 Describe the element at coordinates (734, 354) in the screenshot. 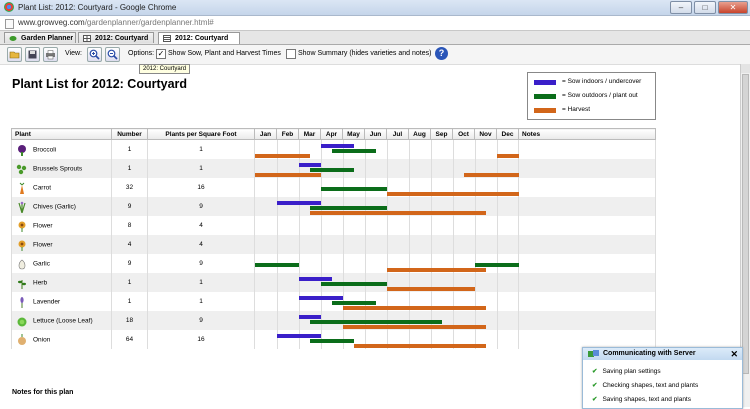

I see `server-popup-close-button: ✕` at that location.